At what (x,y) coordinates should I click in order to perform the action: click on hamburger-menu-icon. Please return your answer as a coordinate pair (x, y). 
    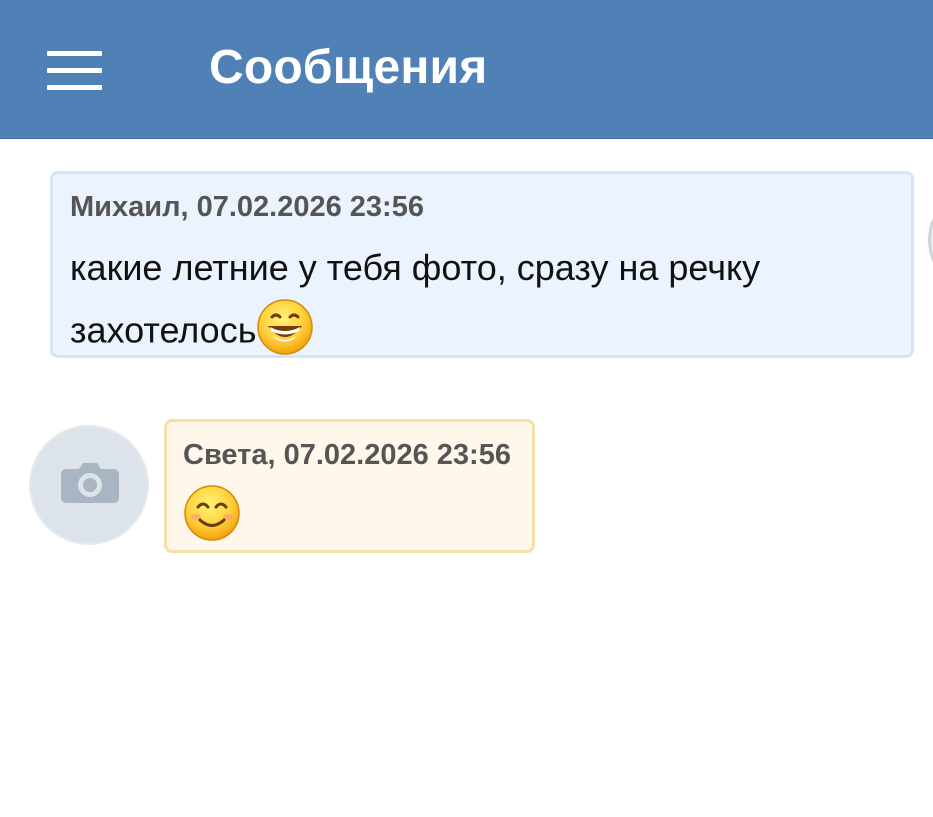
    Looking at the image, I should click on (74, 53).